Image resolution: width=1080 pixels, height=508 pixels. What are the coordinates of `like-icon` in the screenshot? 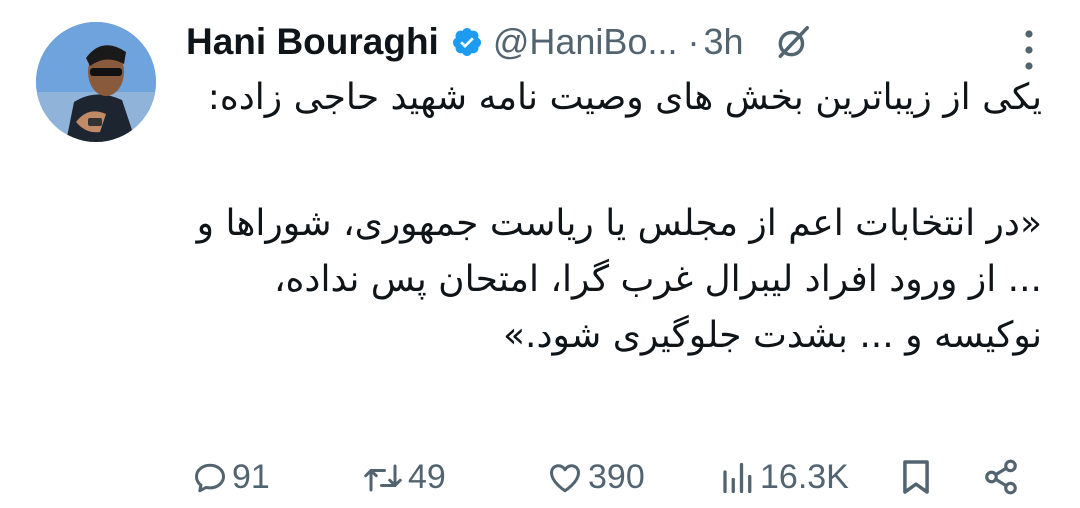 It's located at (565, 477).